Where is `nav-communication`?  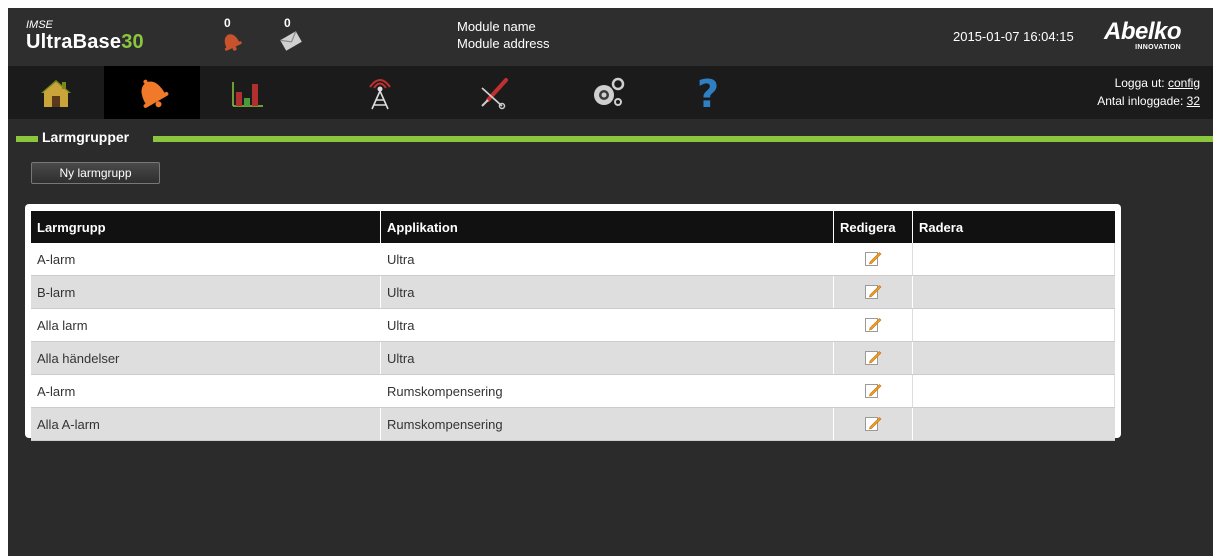
nav-communication is located at coordinates (380, 92).